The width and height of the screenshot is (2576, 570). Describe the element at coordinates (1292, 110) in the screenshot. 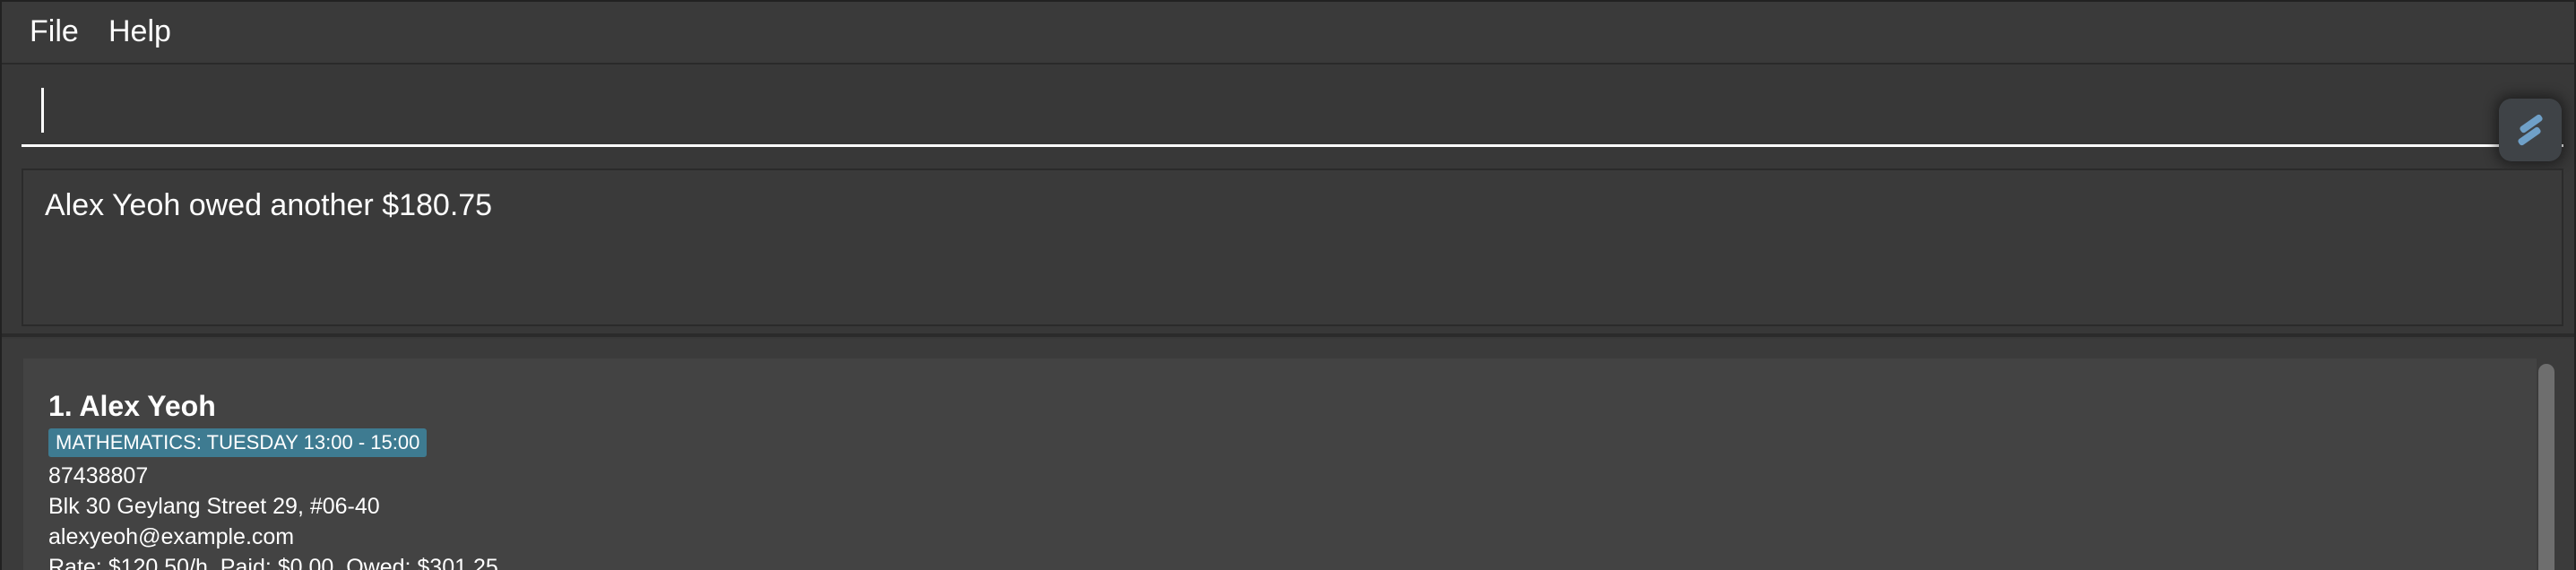

I see `command-input` at that location.